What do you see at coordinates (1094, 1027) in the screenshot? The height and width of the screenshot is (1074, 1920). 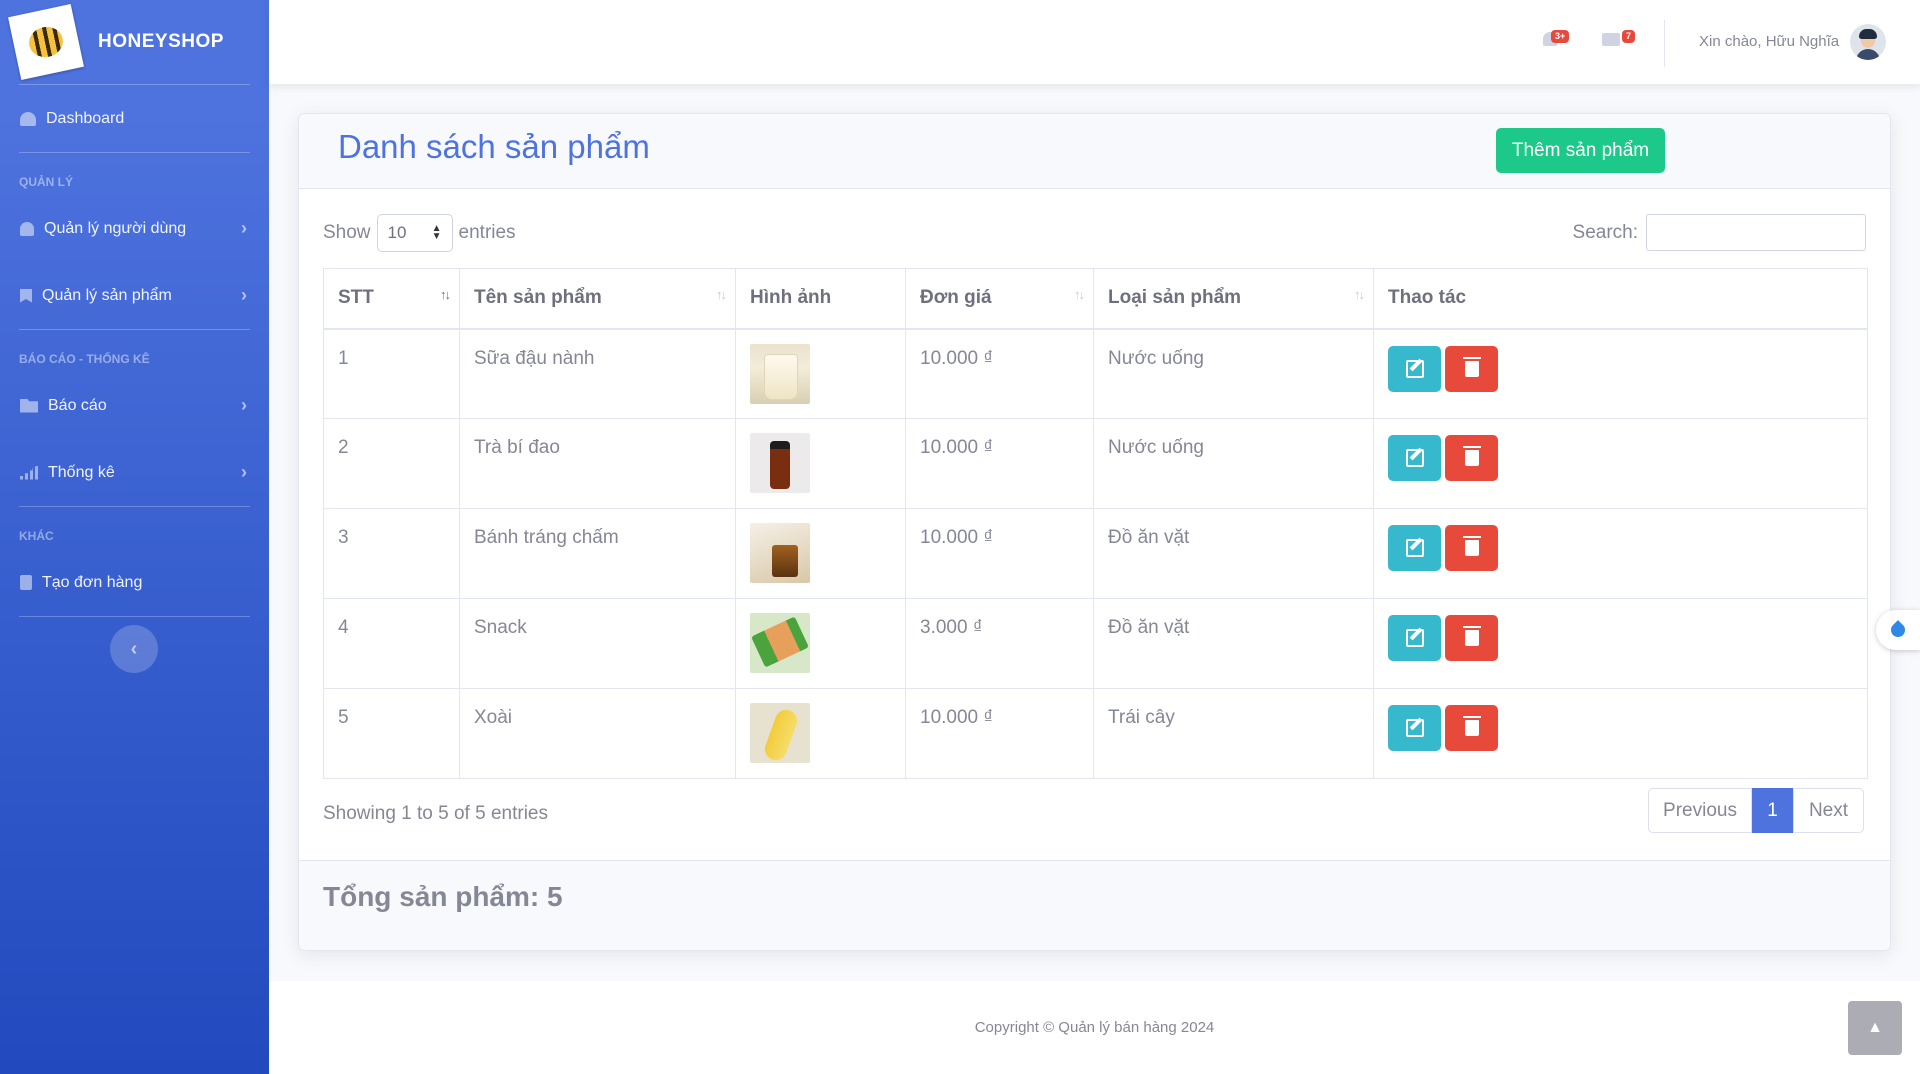 I see `page-footer: Copyright © Quản lý bán hàng 2024` at bounding box center [1094, 1027].